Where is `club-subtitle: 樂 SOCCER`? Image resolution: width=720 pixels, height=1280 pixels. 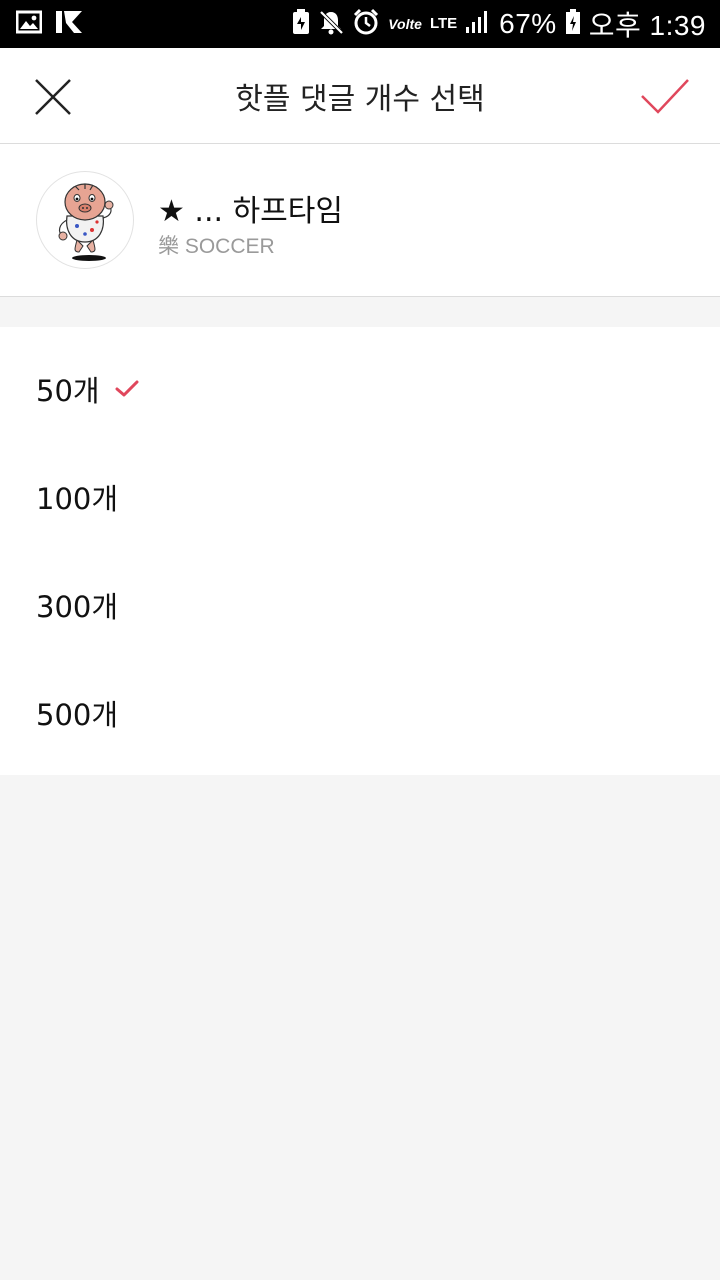 club-subtitle: 樂 SOCCER is located at coordinates (216, 246).